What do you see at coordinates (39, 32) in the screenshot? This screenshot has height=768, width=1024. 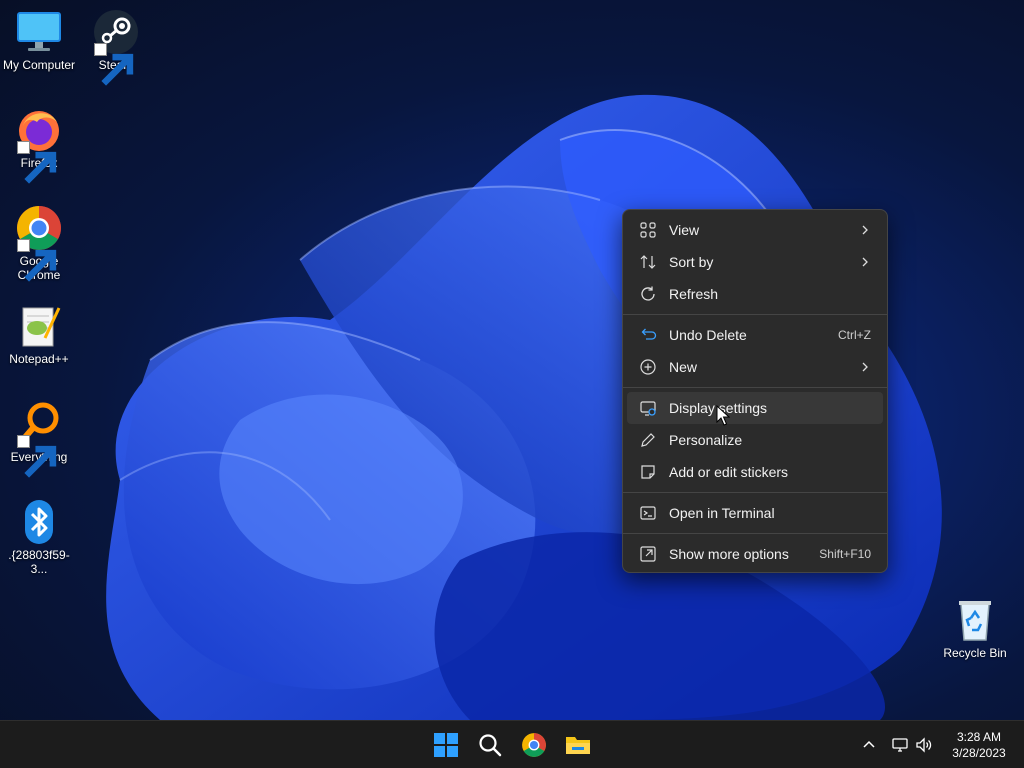 I see `monitor-icon` at bounding box center [39, 32].